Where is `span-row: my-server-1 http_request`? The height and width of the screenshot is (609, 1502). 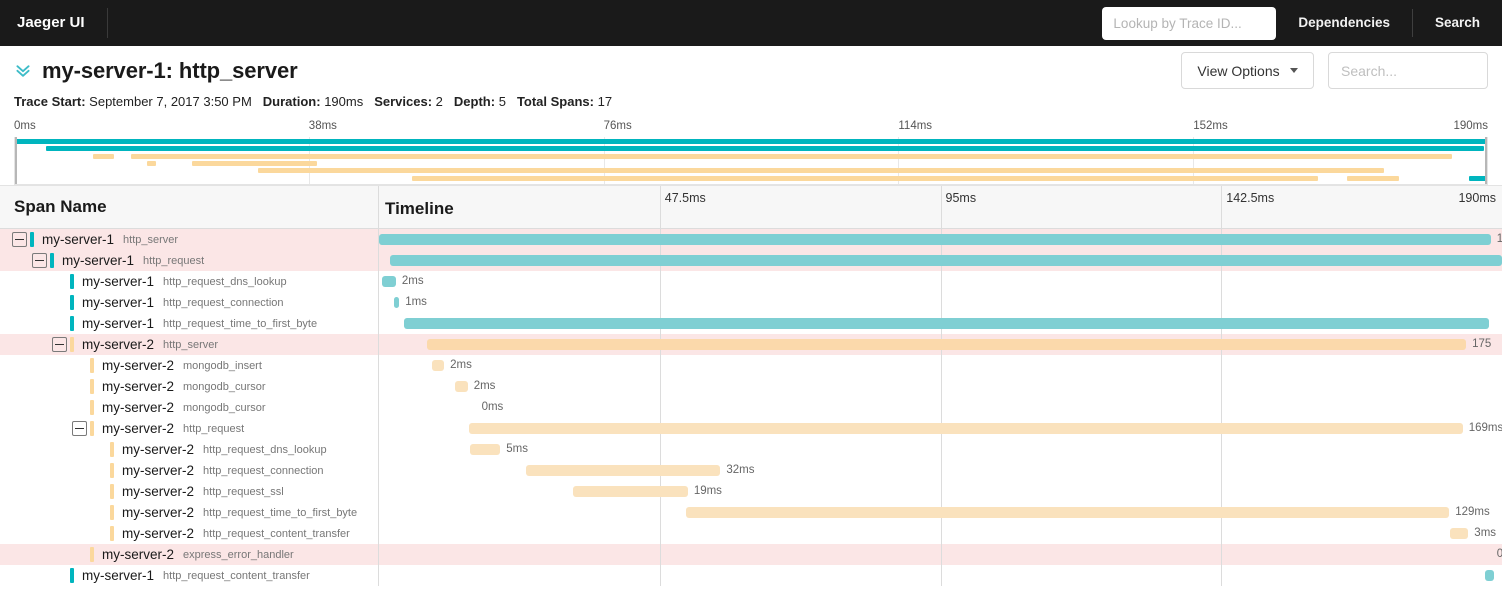 span-row: my-server-1 http_request is located at coordinates (751, 260).